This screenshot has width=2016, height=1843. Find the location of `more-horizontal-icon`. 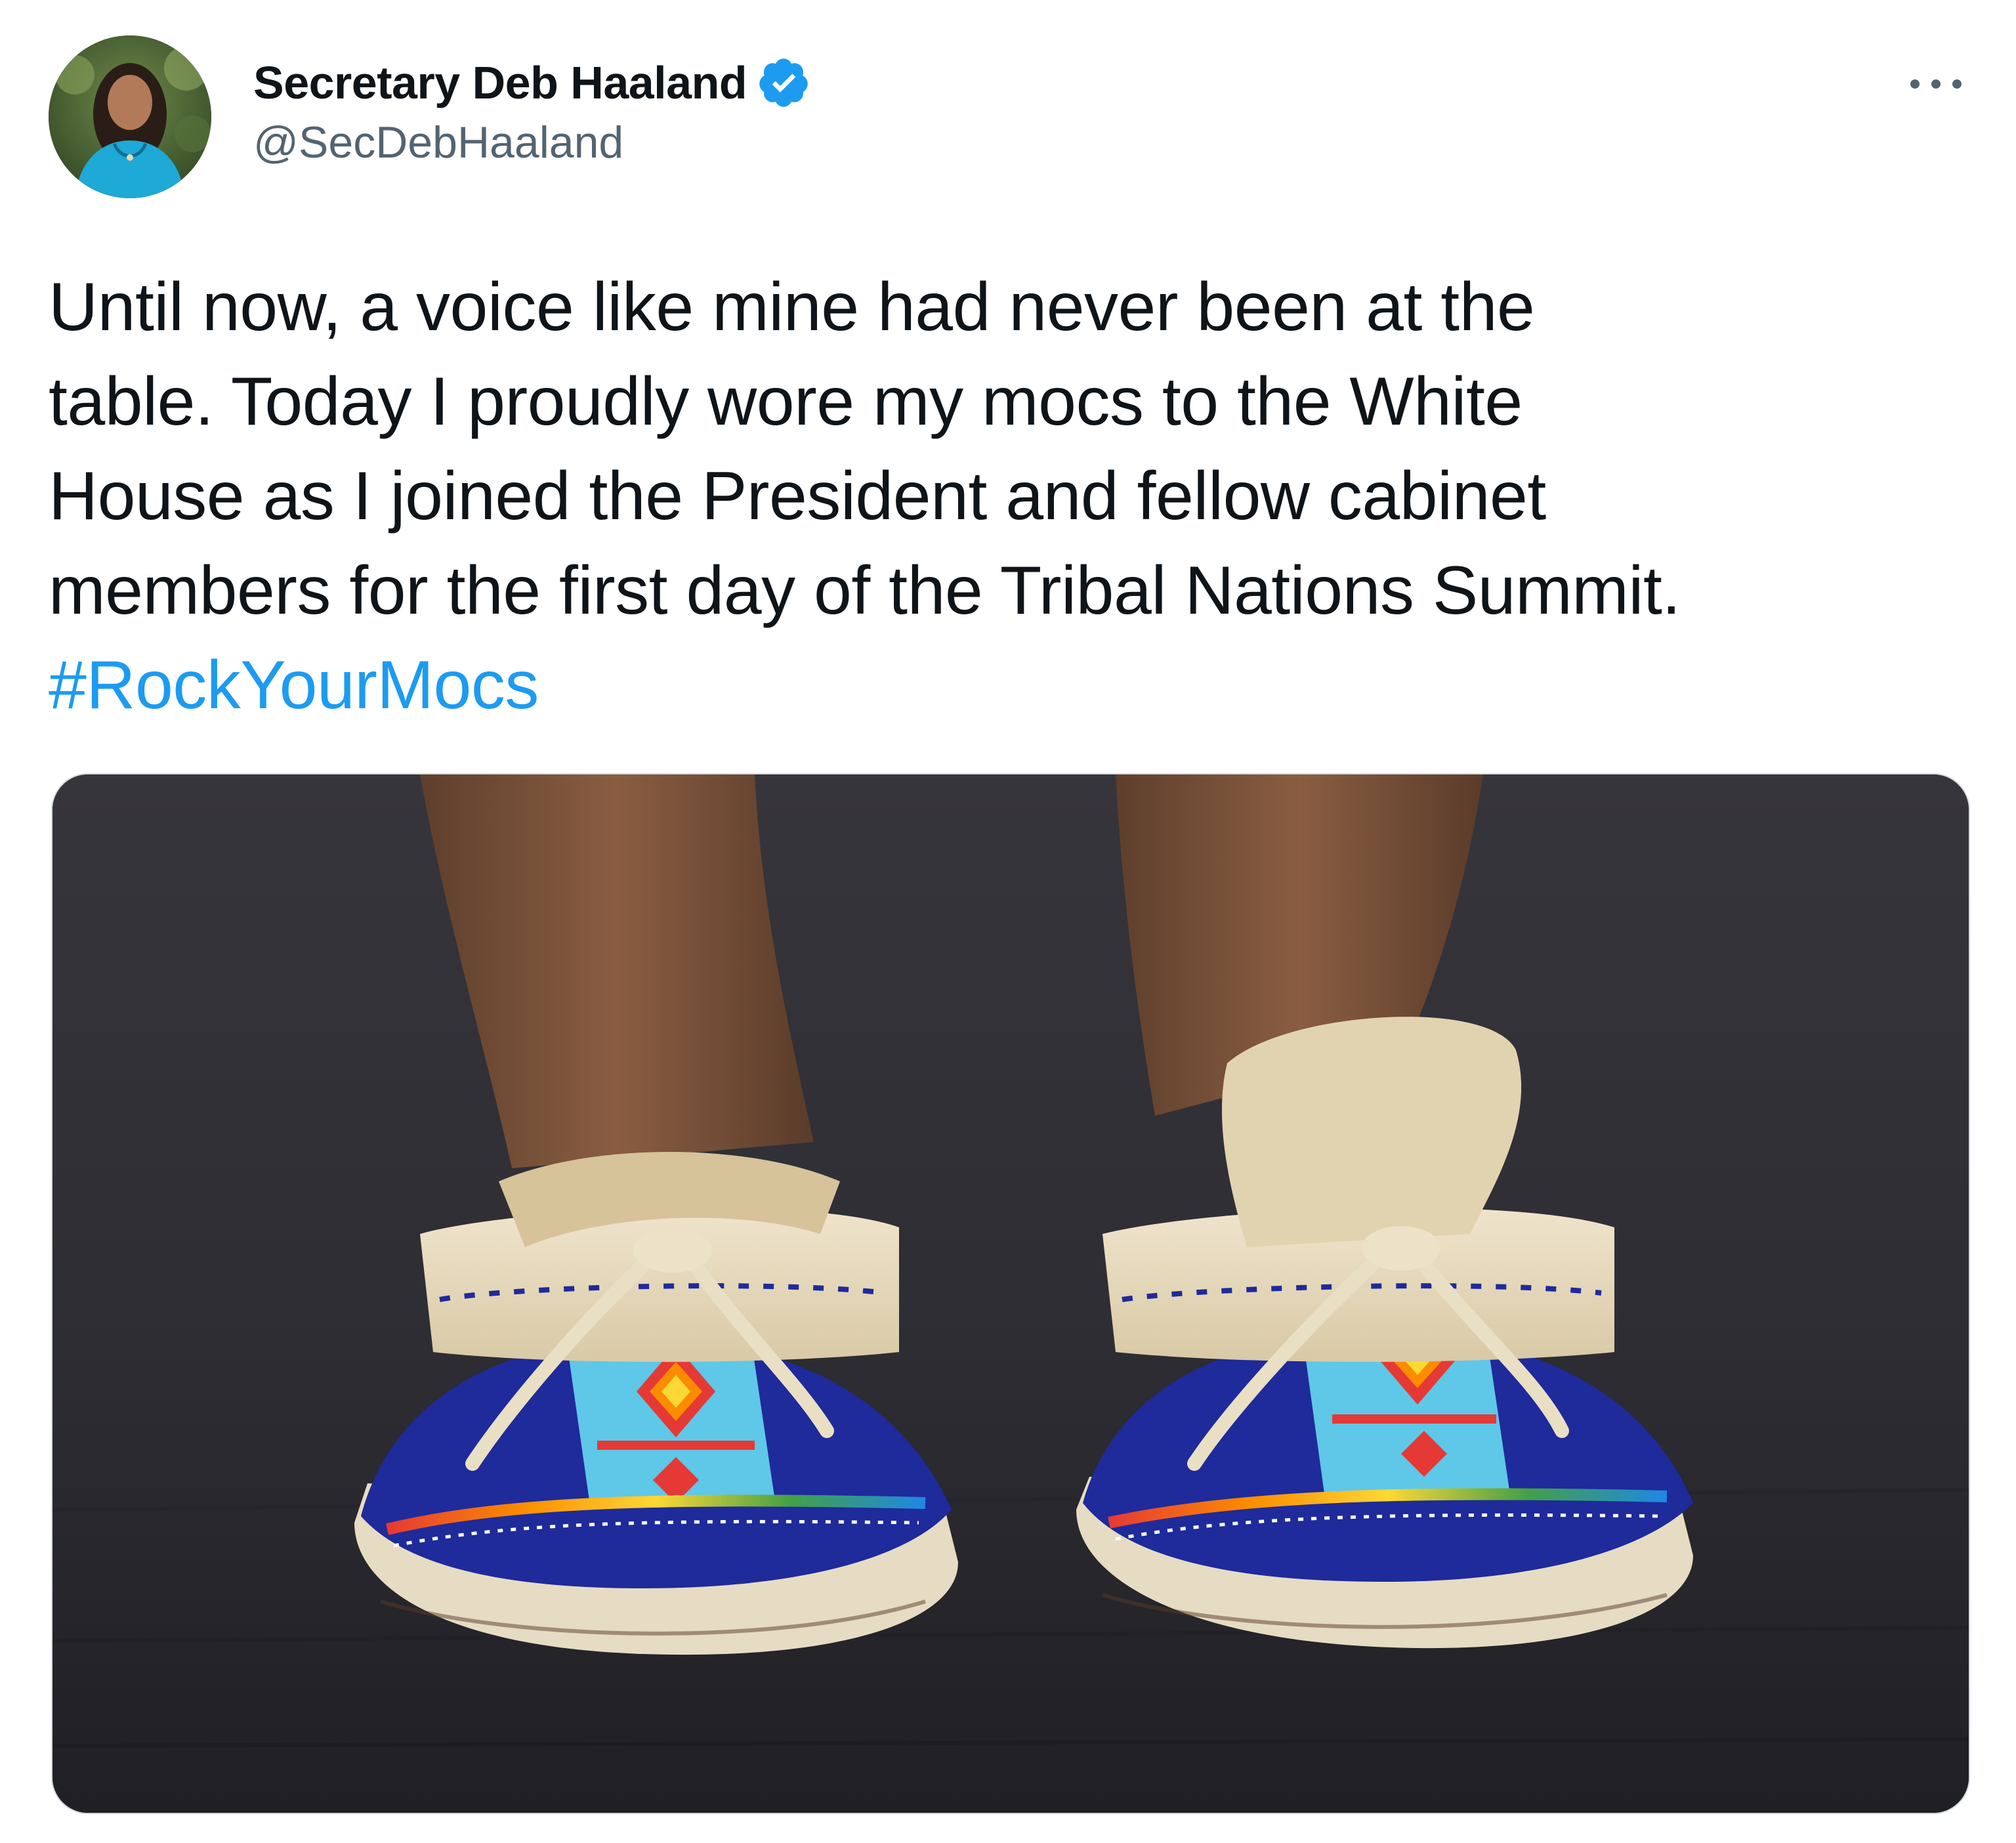

more-horizontal-icon is located at coordinates (1936, 84).